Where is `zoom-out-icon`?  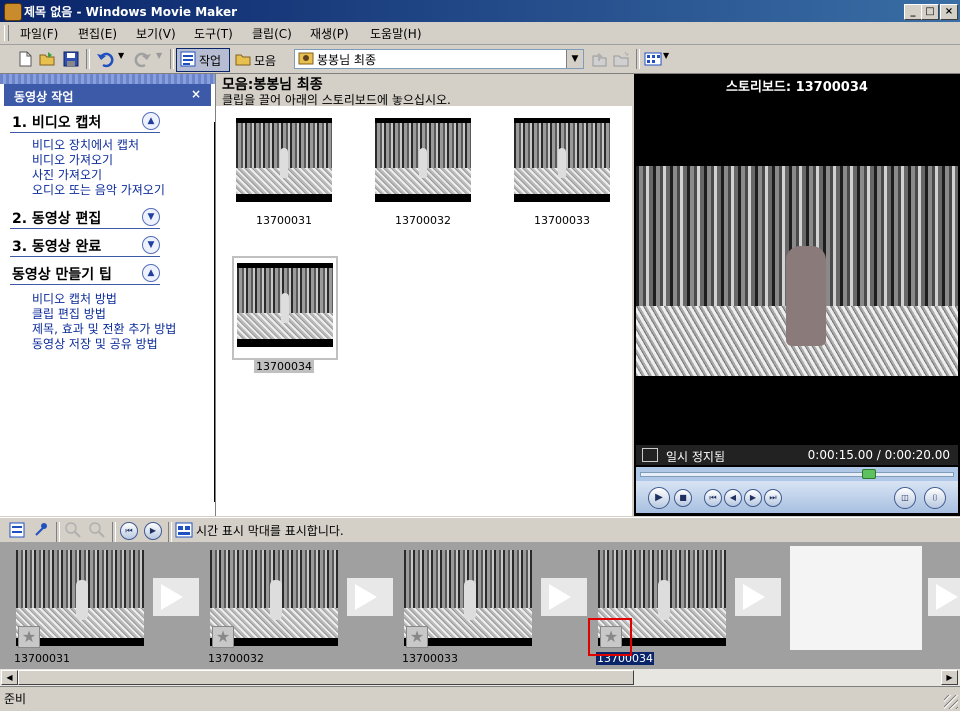 zoom-out-icon is located at coordinates (97, 530).